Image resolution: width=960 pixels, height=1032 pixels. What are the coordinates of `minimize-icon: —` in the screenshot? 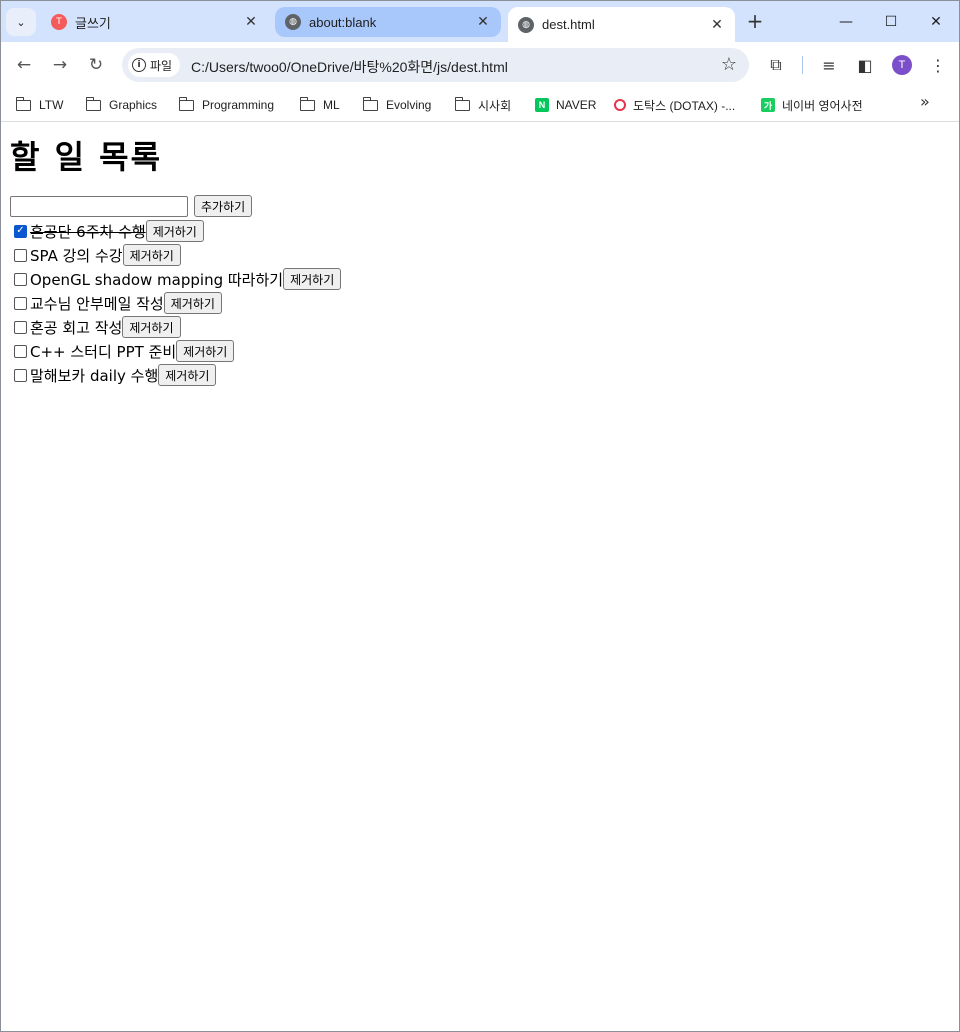 It's located at (846, 22).